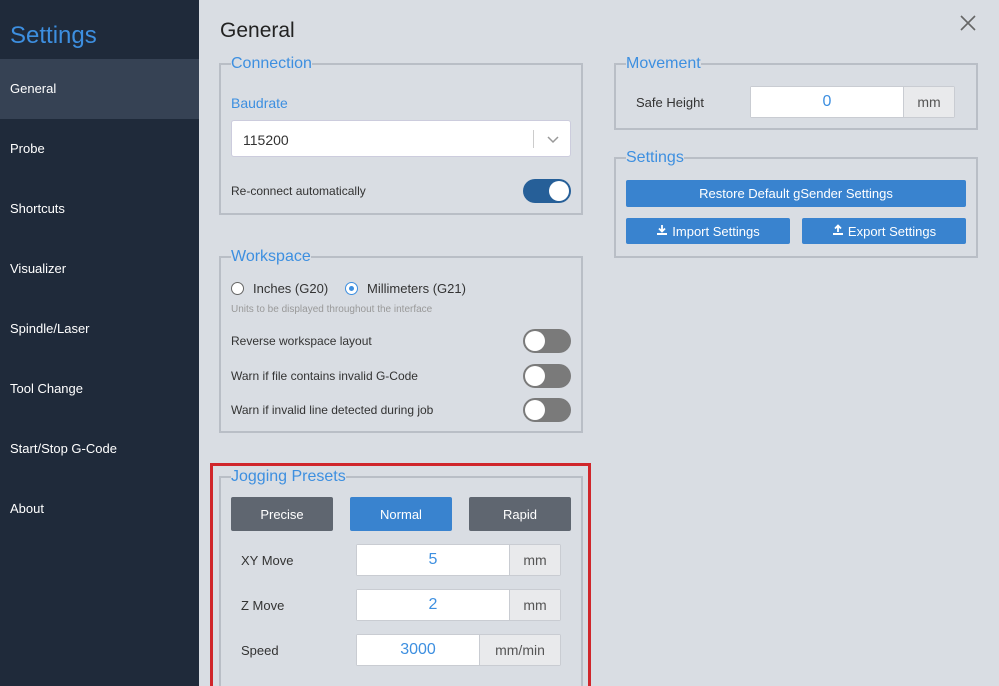 The width and height of the screenshot is (999, 686). Describe the element at coordinates (301, 341) in the screenshot. I see `reverse-layout-label: Reverse workspace layout` at that location.